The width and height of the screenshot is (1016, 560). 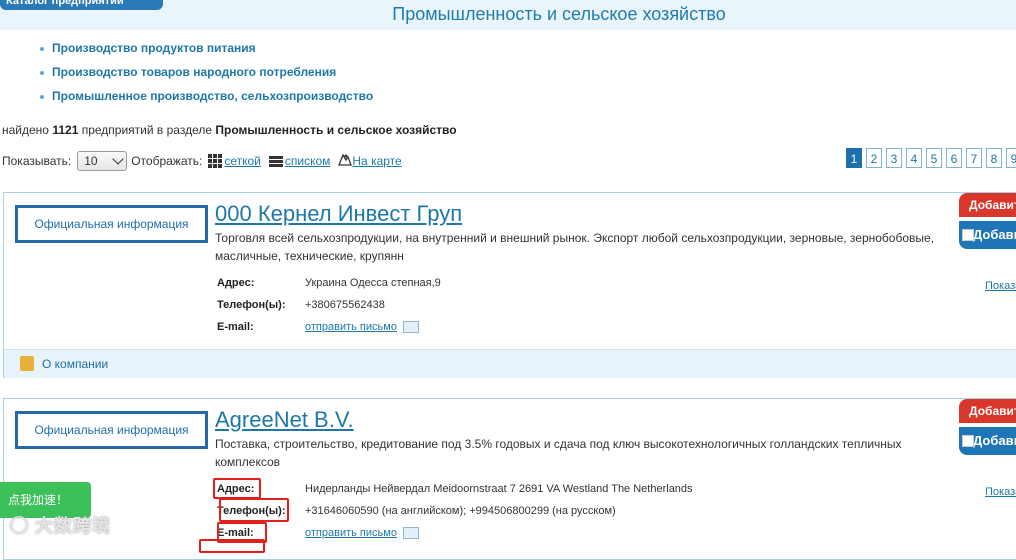 I want to click on pagination: 1 2 3 4 5 6 7 8 9, so click(x=931, y=158).